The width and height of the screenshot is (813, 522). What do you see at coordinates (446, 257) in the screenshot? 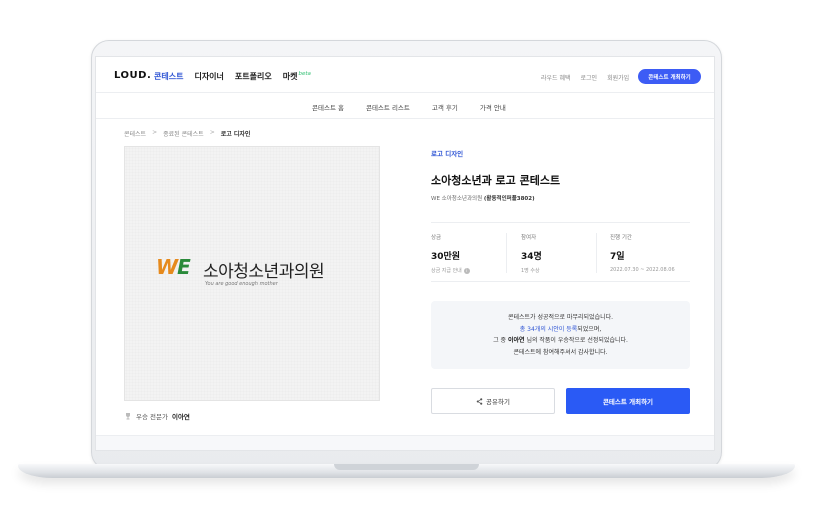
I see `stat-prize-value: 30만원` at bounding box center [446, 257].